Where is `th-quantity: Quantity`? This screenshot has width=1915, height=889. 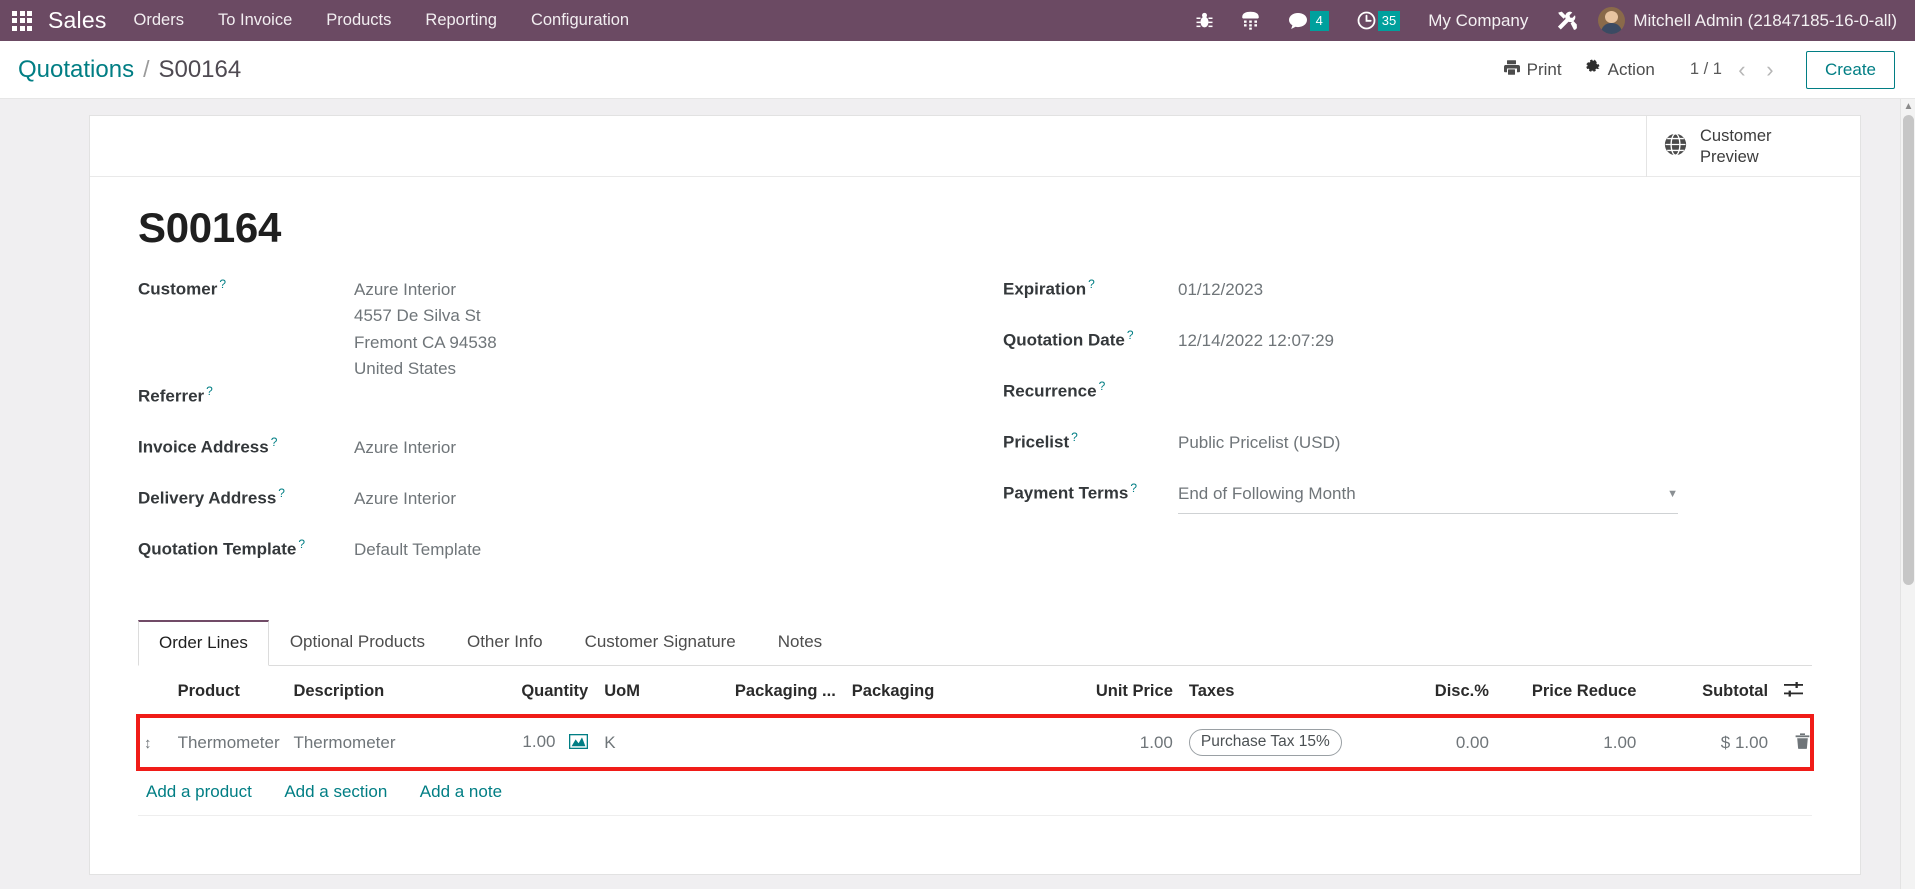 th-quantity: Quantity is located at coordinates (538, 691).